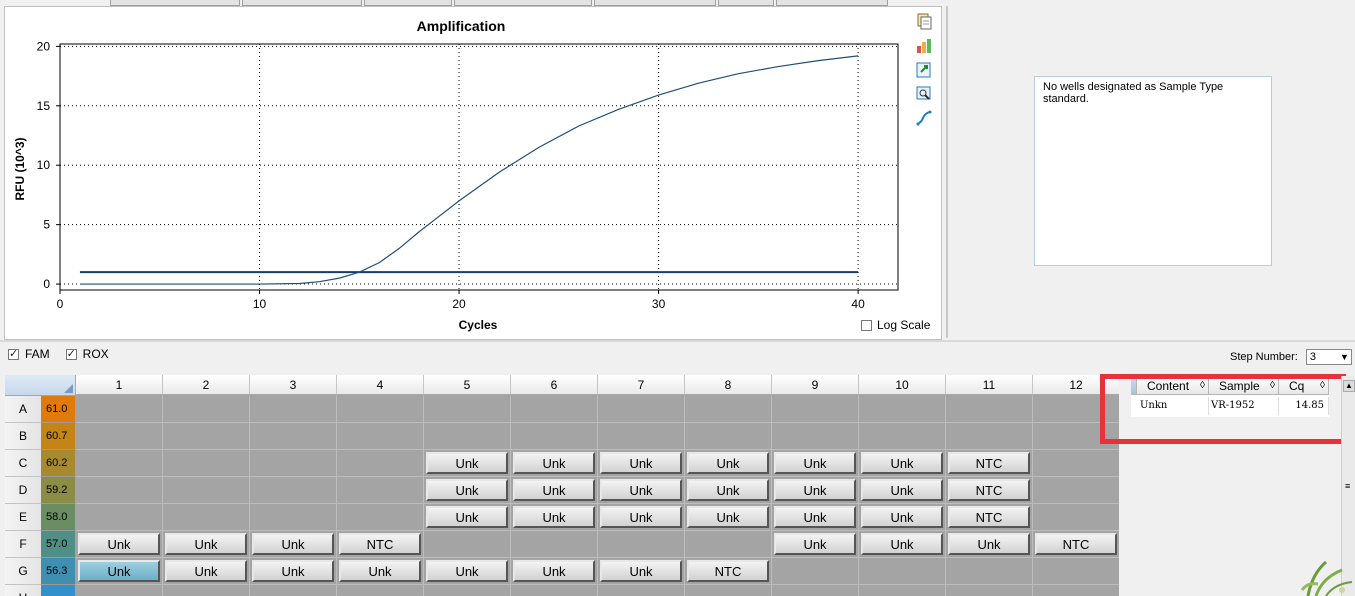 The width and height of the screenshot is (1355, 596). Describe the element at coordinates (1076, 517) in the screenshot. I see `well-E12` at that location.